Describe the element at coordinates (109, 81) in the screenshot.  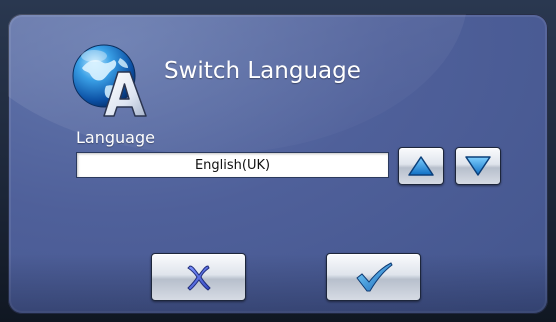
I see `globe-language-icon` at that location.